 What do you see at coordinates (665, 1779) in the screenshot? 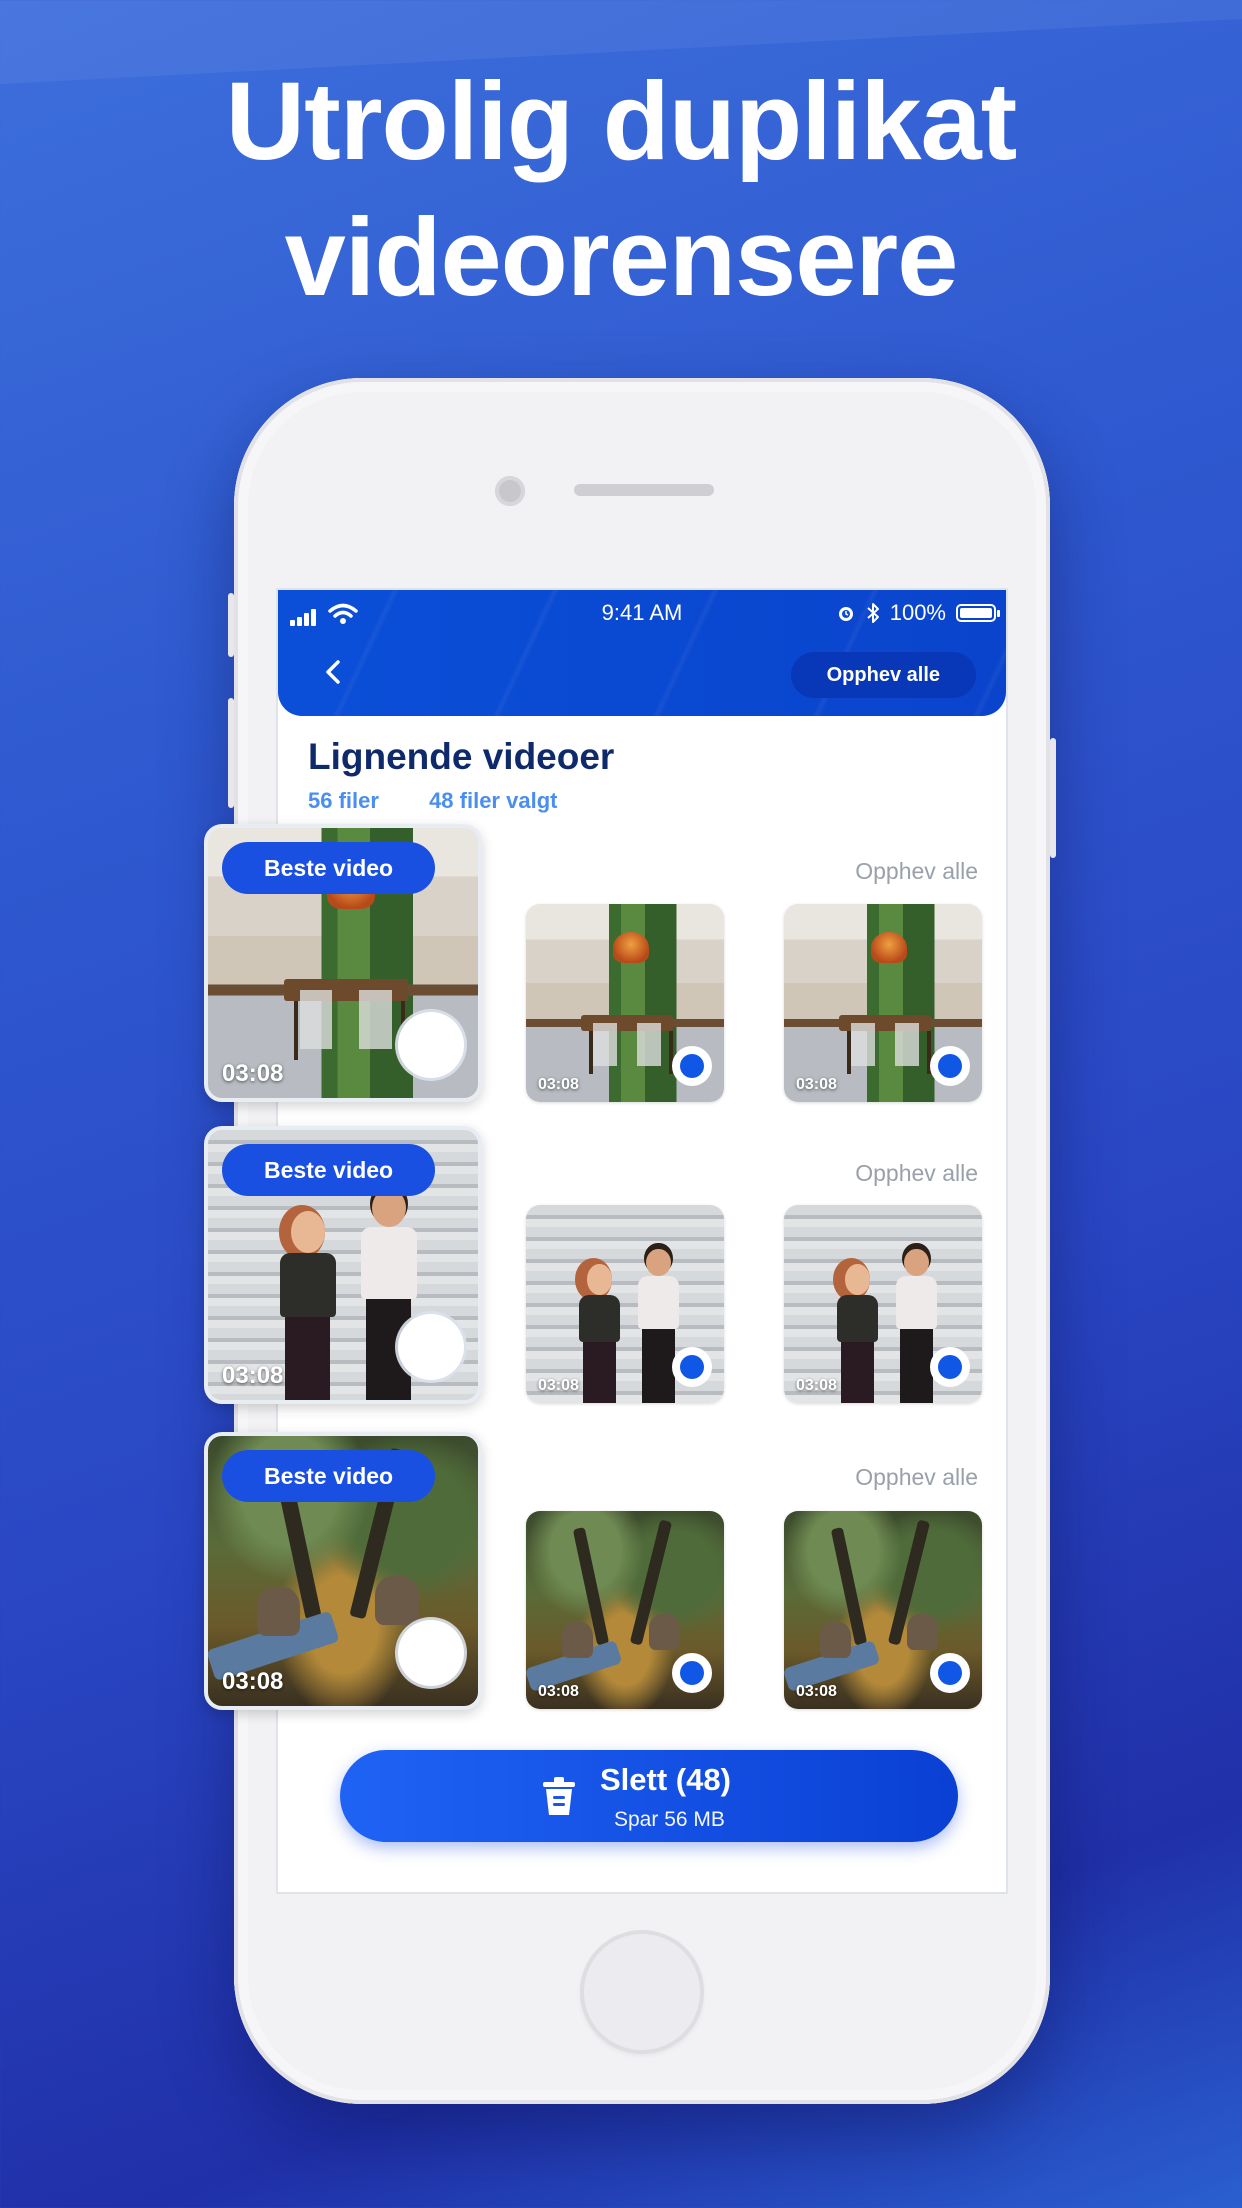
I see `delete-label: Slett (48)` at bounding box center [665, 1779].